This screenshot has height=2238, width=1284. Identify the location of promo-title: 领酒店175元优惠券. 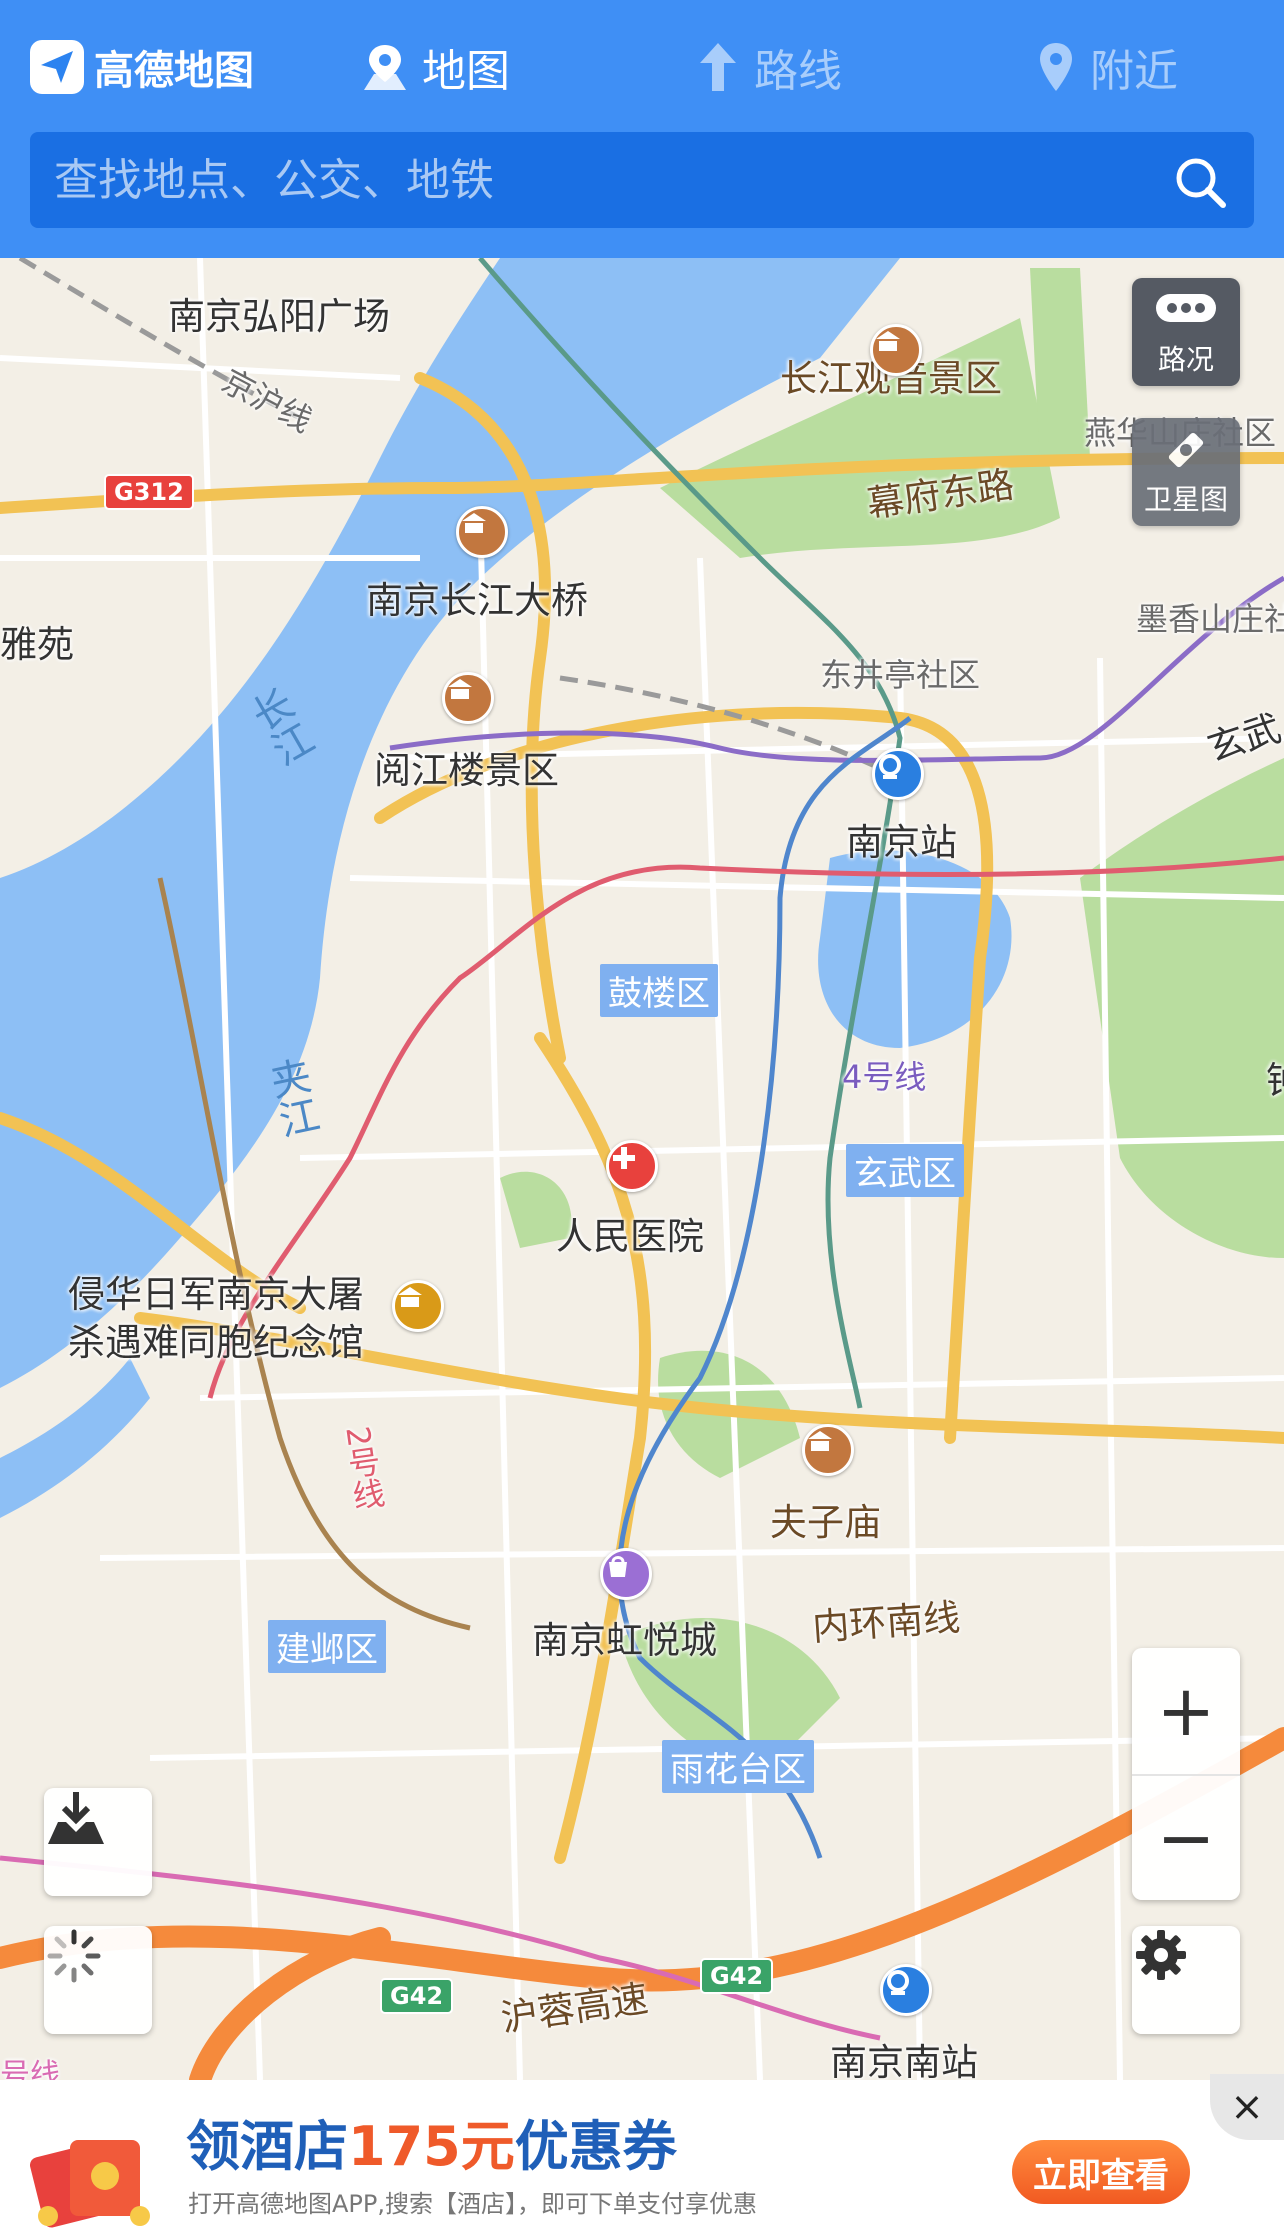
(431, 2141).